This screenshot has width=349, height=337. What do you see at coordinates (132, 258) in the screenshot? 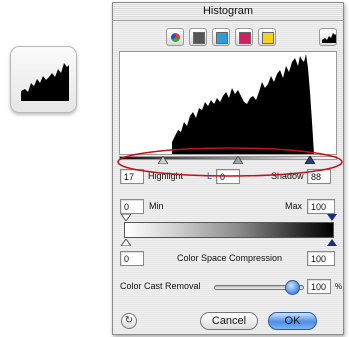
I see `compression-left-input: 0` at bounding box center [132, 258].